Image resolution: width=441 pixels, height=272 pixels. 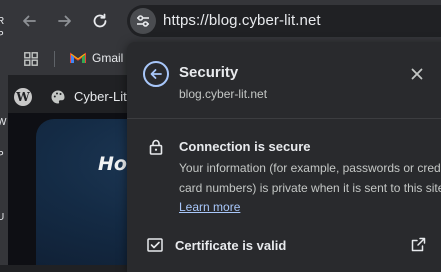 I want to click on certificate-valid-item: Certificate is valid, so click(x=230, y=245).